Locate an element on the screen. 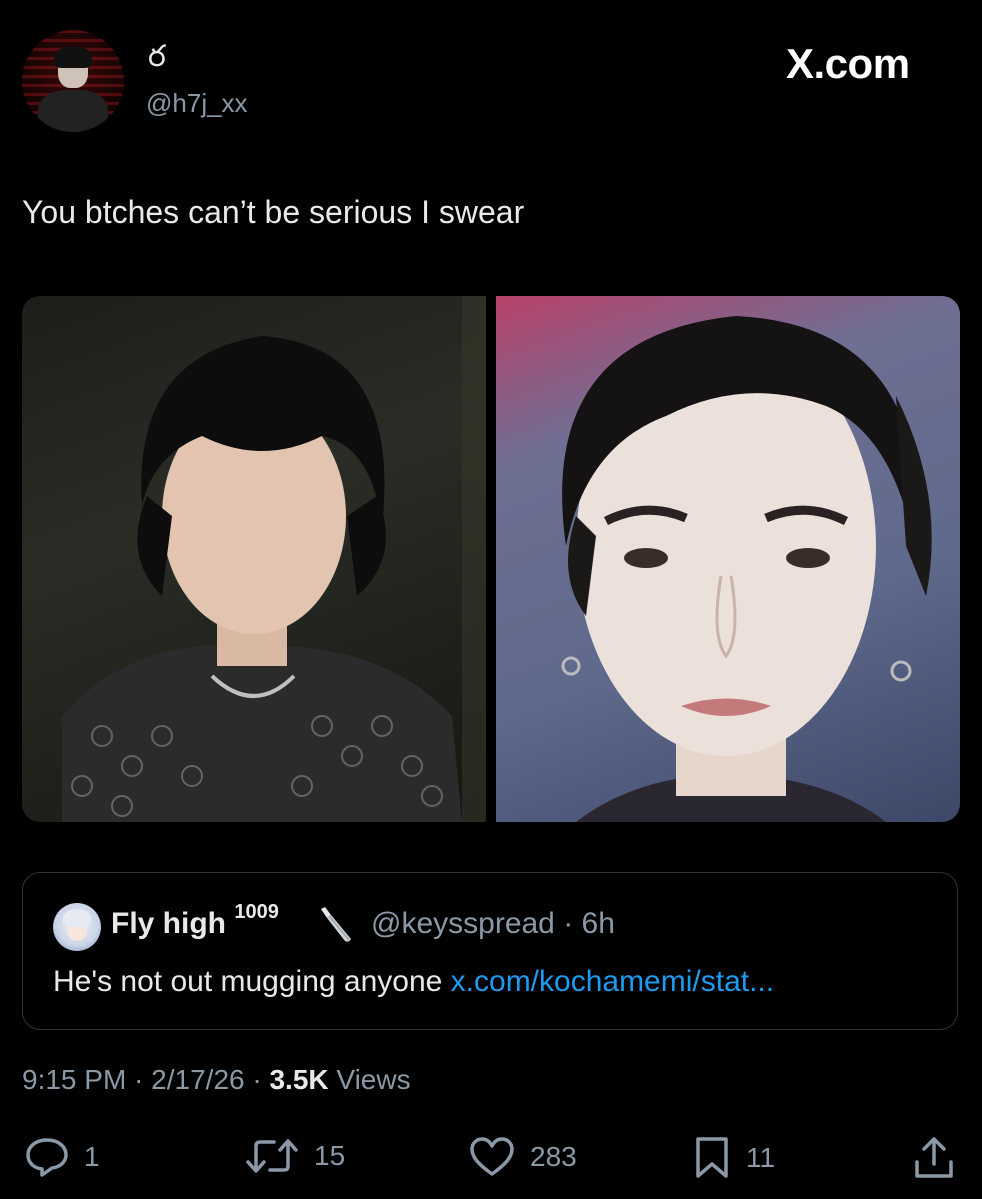  views-count: 3.5K is located at coordinates (299, 1079).